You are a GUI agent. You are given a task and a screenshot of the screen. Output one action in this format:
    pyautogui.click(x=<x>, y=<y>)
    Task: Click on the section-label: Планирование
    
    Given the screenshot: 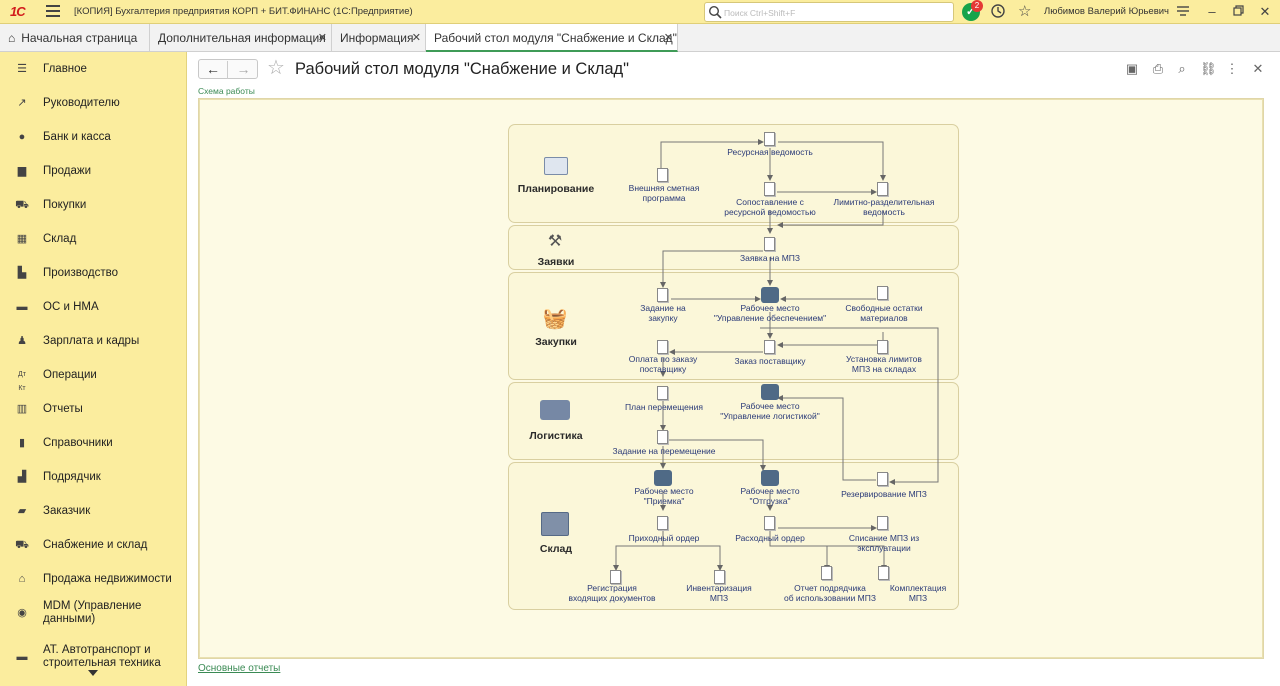 What is the action you would take?
    pyautogui.click(x=556, y=189)
    